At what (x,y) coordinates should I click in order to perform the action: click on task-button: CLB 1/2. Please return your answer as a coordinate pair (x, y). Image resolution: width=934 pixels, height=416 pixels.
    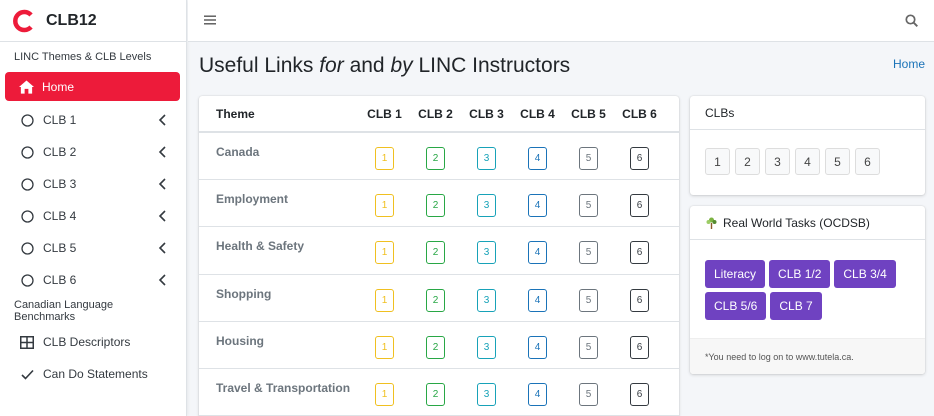
    Looking at the image, I should click on (800, 274).